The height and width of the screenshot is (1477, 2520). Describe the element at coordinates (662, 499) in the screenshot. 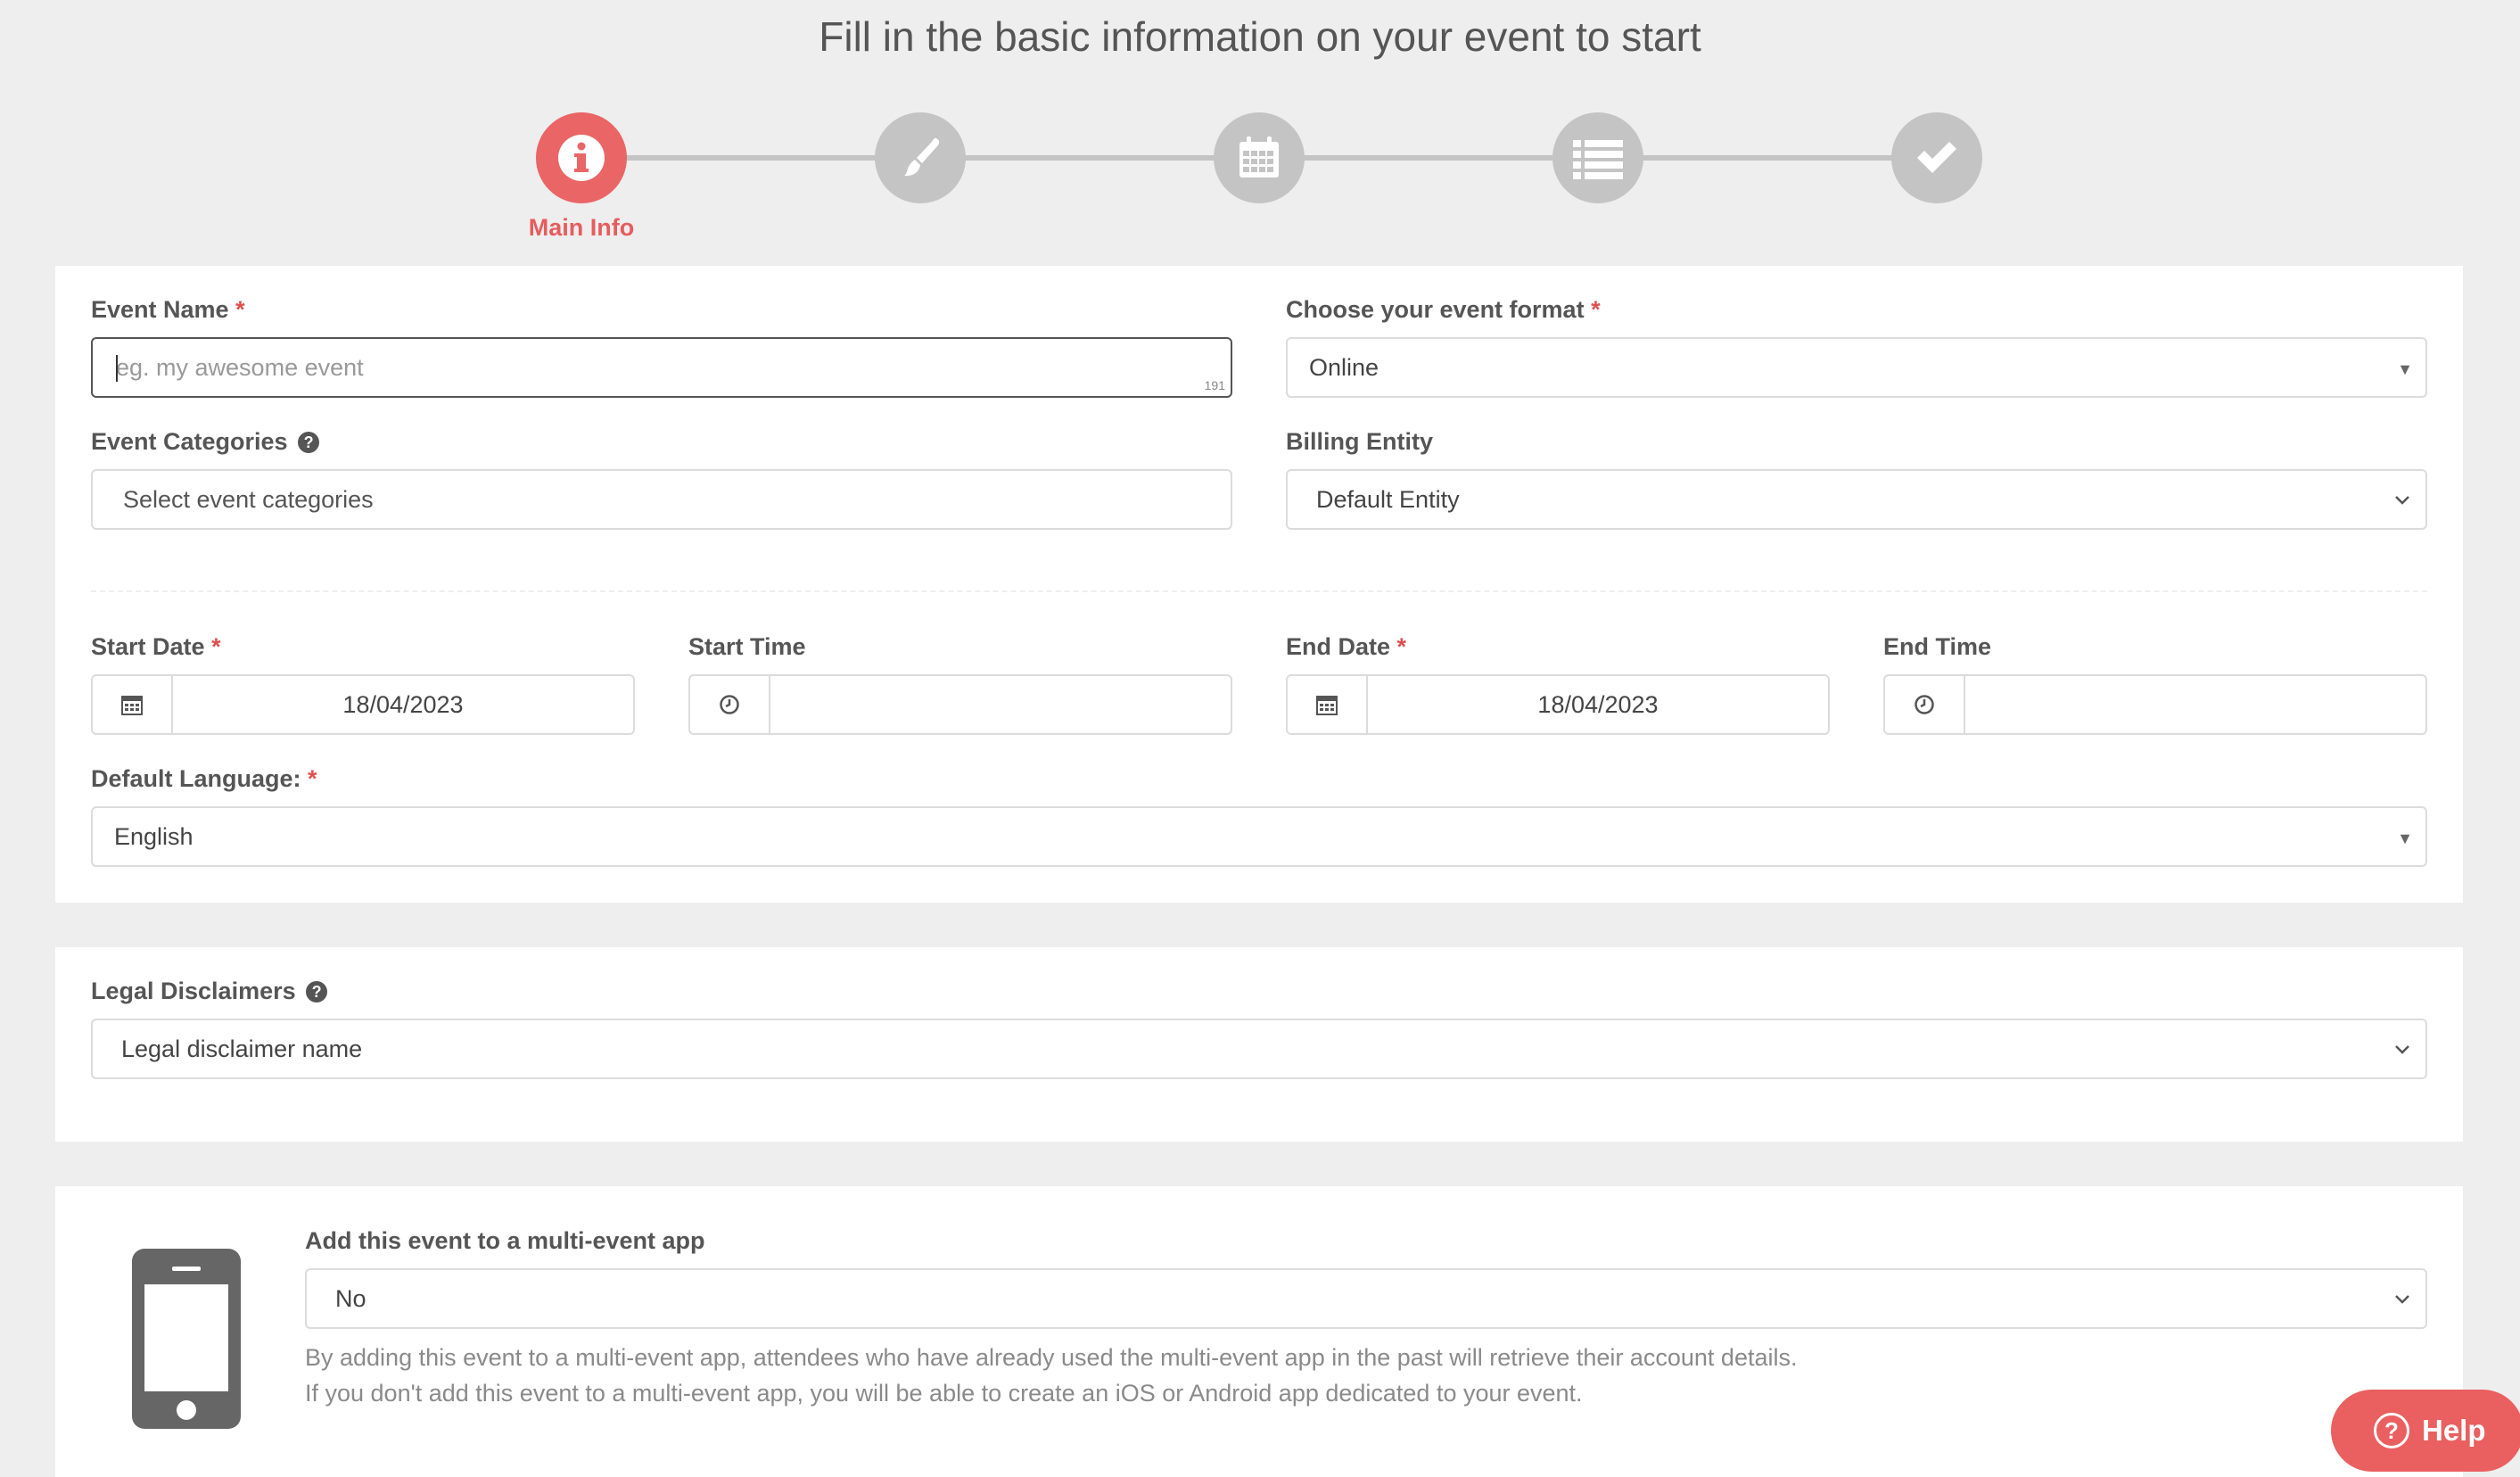

I see `event-categories-select: Select event categories` at that location.